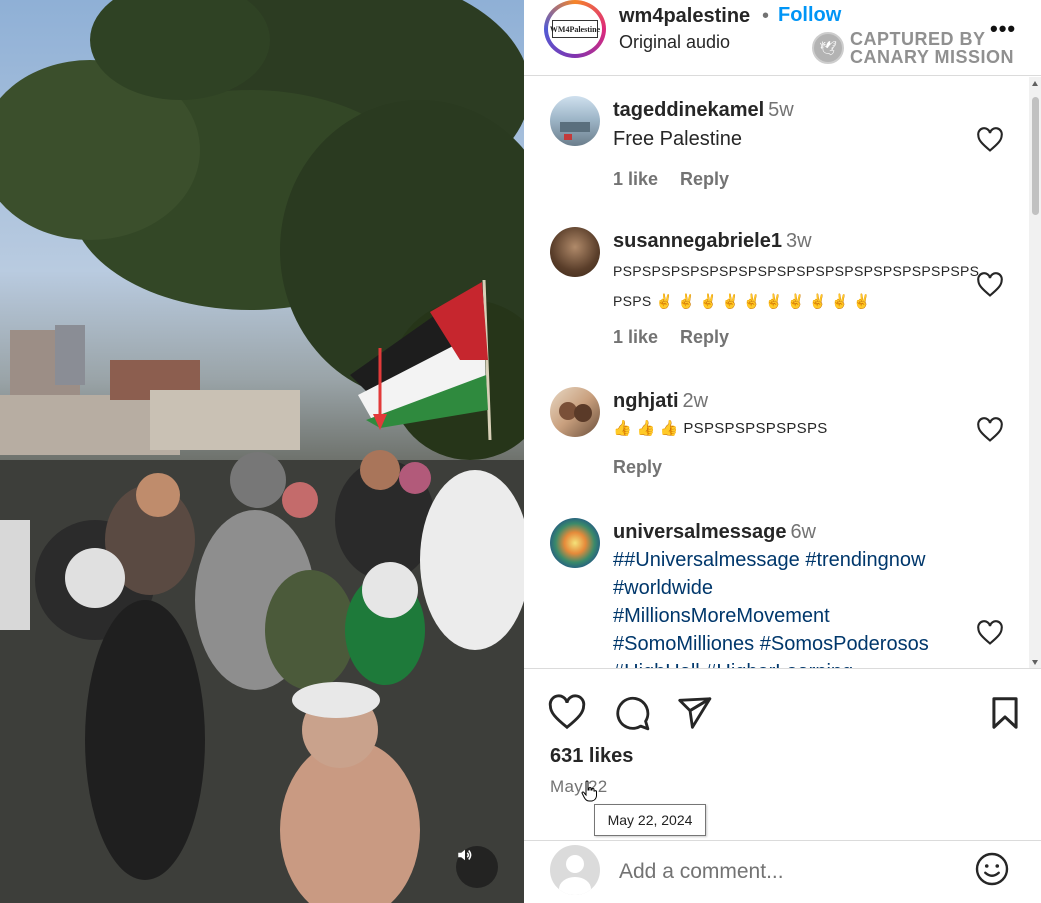  I want to click on emoji-icon, so click(992, 869).